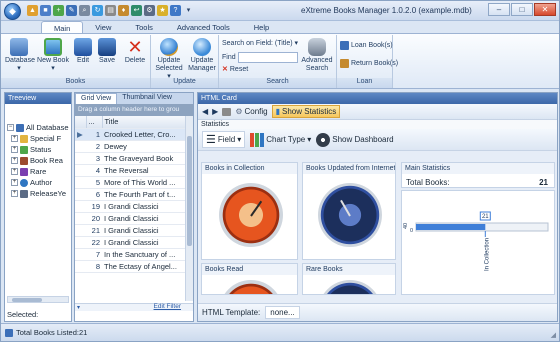  I want to click on in-collection-chart: 21 In Collection 400, so click(476, 241).